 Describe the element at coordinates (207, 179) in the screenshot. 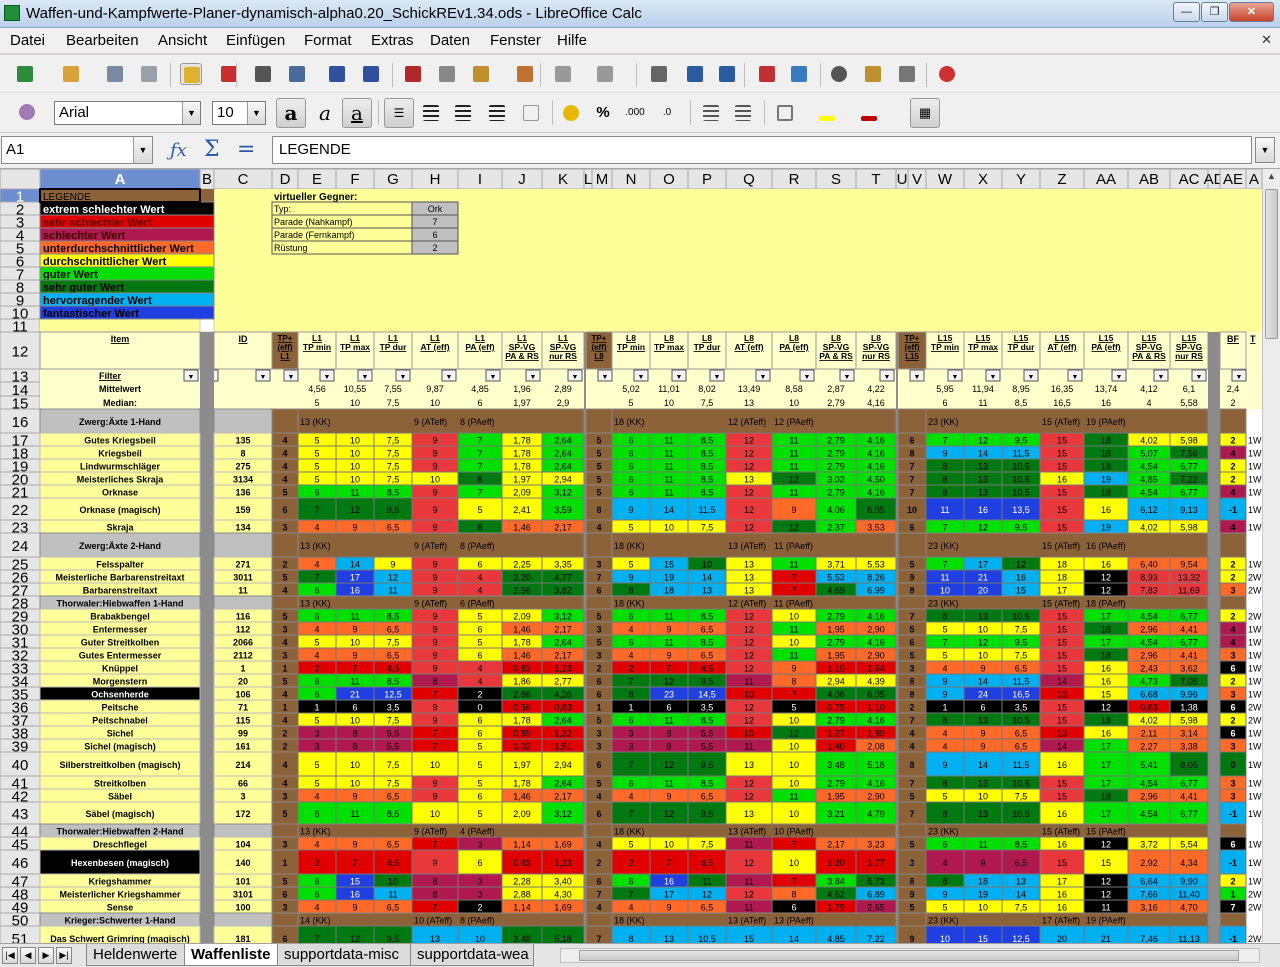

I see `column-header-label: B` at that location.